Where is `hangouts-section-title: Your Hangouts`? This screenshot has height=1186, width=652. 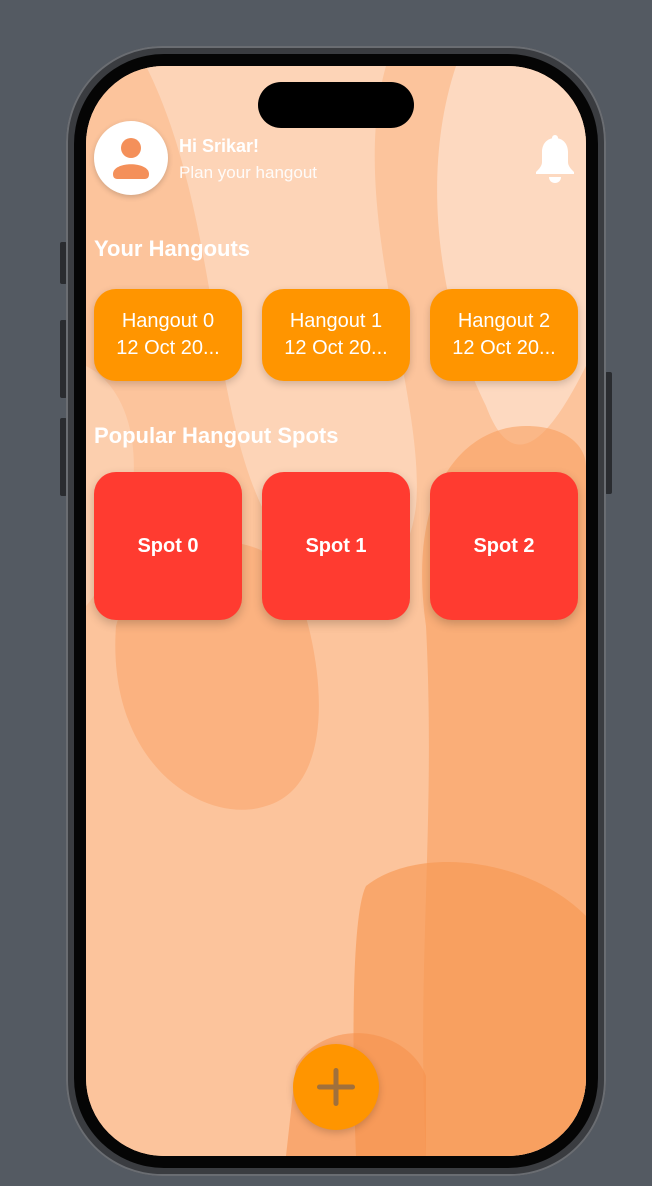 hangouts-section-title: Your Hangouts is located at coordinates (172, 248).